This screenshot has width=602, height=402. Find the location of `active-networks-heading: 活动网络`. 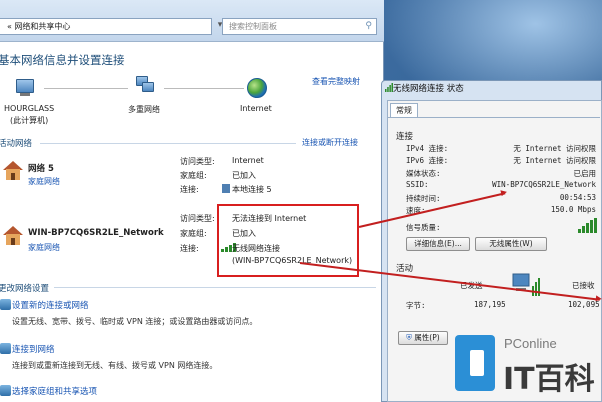

active-networks-heading: 活动网络 is located at coordinates (16, 144).